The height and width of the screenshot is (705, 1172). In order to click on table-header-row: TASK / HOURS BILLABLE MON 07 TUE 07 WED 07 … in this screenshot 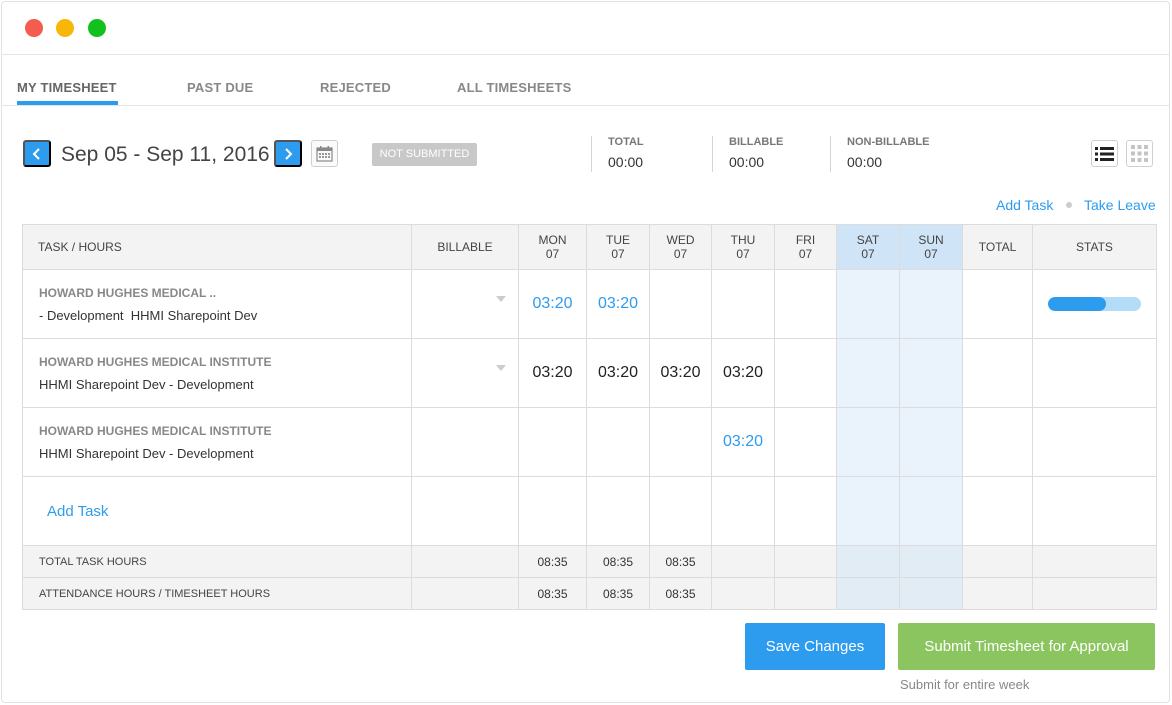, I will do `click(589, 247)`.